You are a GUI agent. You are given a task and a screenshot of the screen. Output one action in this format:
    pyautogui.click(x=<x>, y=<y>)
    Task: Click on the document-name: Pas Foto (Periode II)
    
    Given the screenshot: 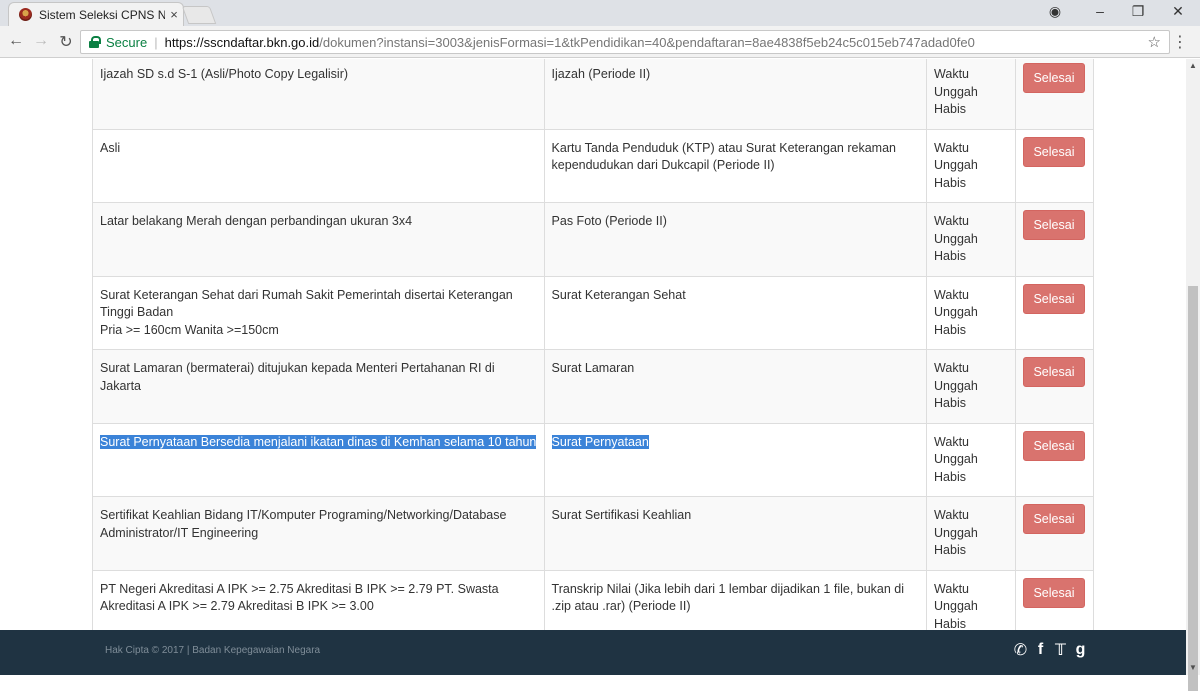 What is the action you would take?
    pyautogui.click(x=609, y=221)
    